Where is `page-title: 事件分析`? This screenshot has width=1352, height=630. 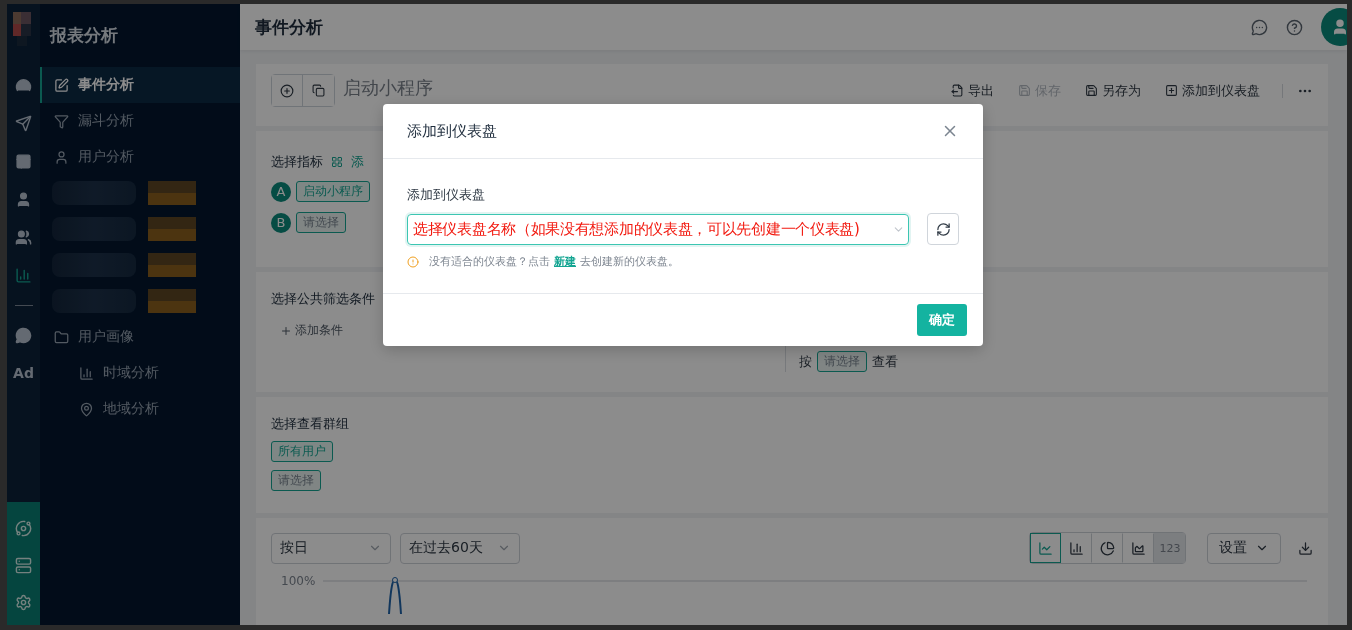
page-title: 事件分析 is located at coordinates (289, 27).